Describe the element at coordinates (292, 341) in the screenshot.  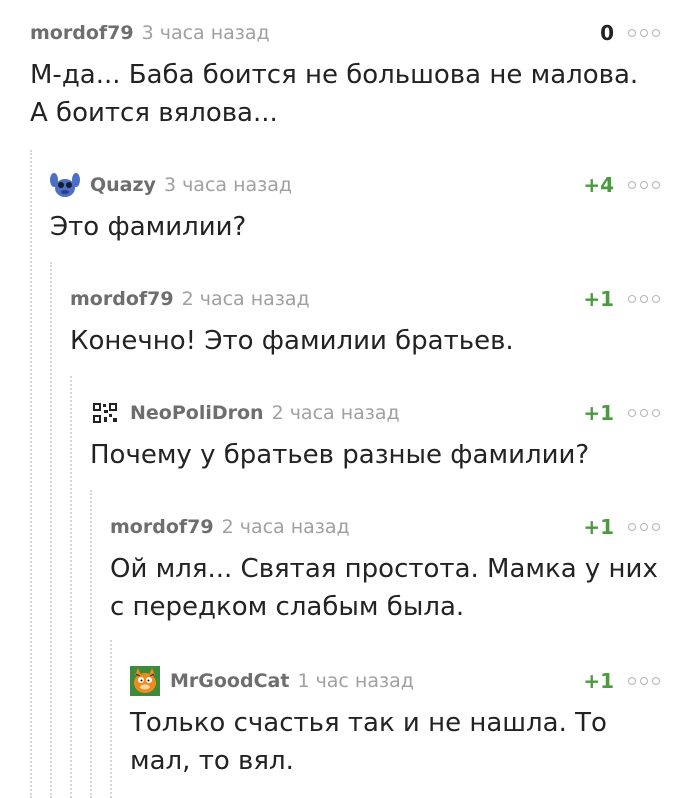
I see `comment-text: Конечно! Это фамилии братьев.` at that location.